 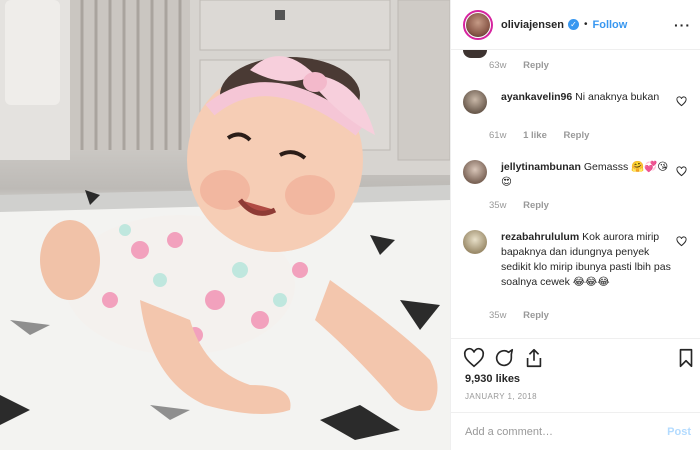 What do you see at coordinates (474, 358) in the screenshot?
I see `heart-icon` at bounding box center [474, 358].